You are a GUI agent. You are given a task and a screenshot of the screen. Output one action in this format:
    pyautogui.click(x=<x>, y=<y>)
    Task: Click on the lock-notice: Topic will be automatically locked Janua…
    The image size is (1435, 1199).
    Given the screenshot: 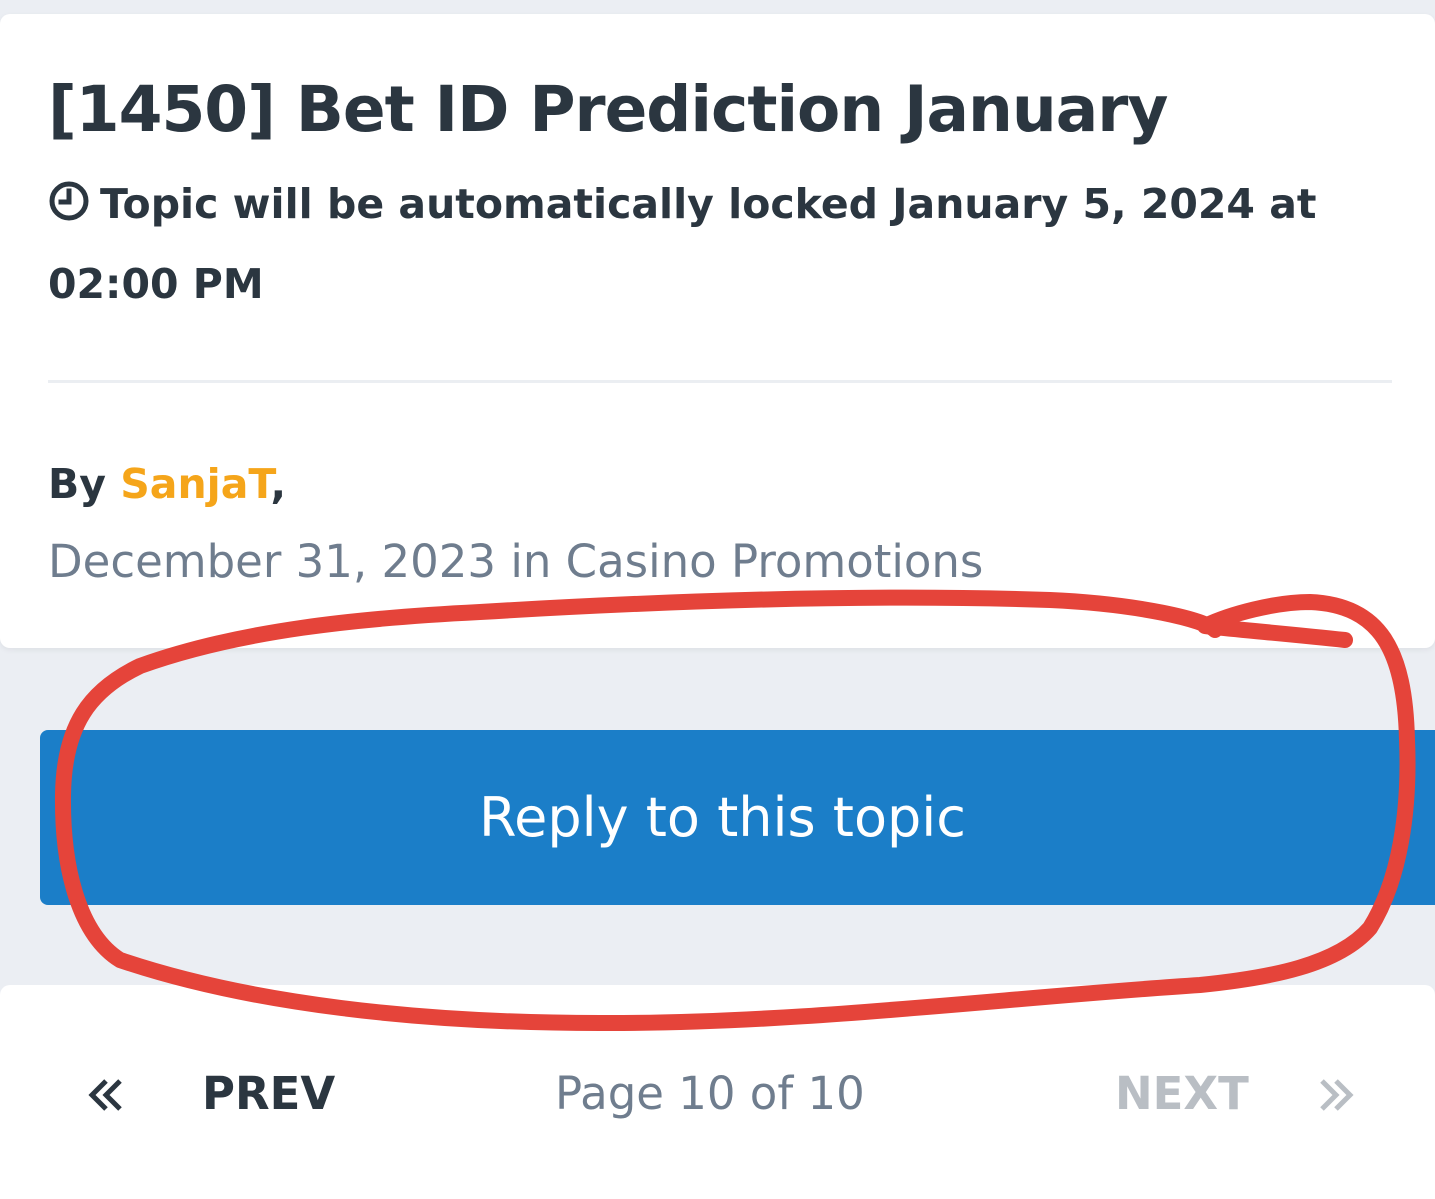 What is the action you would take?
    pyautogui.click(x=728, y=244)
    